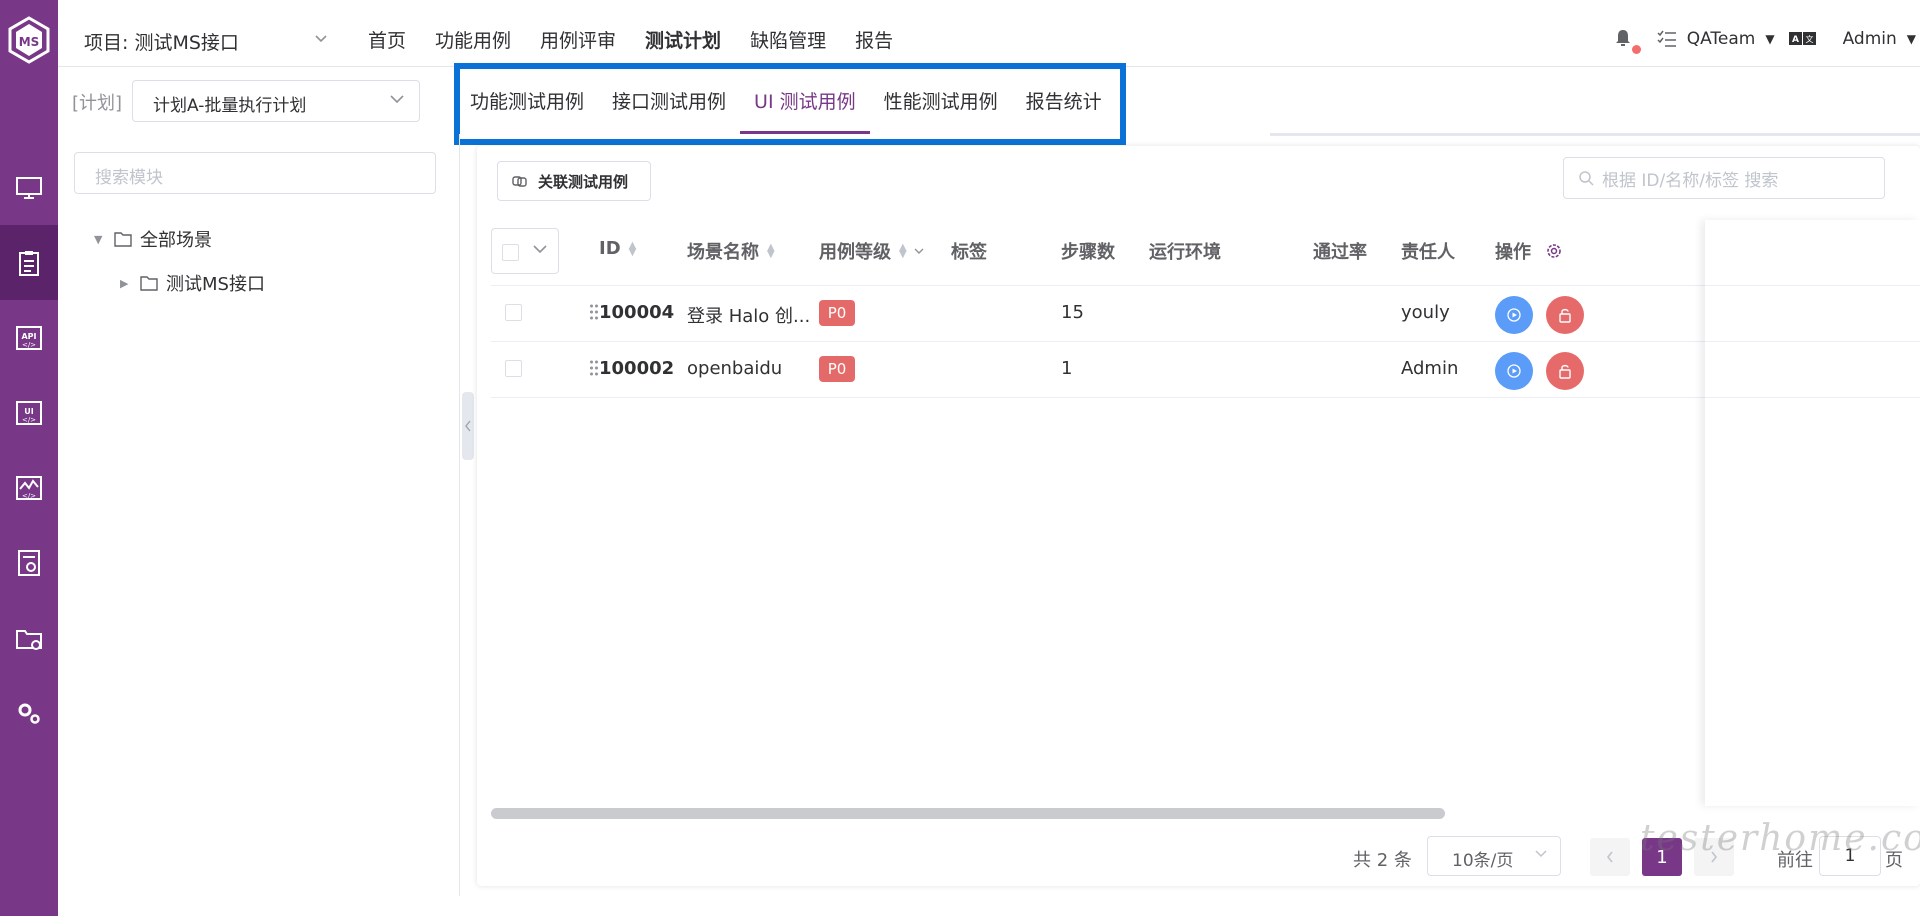 The width and height of the screenshot is (1920, 916). What do you see at coordinates (1483, 861) in the screenshot?
I see `page-size-value: 10条/页` at bounding box center [1483, 861].